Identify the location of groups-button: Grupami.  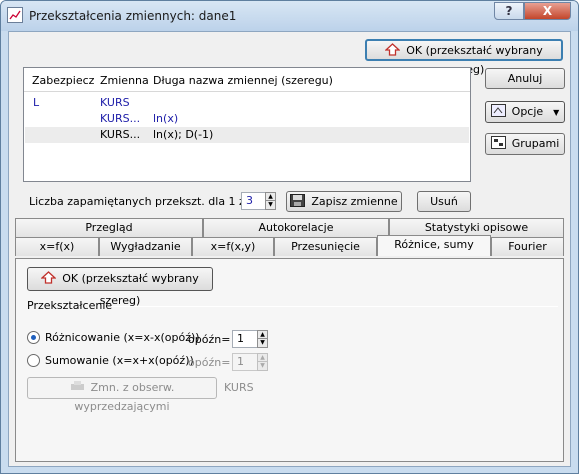
(525, 144).